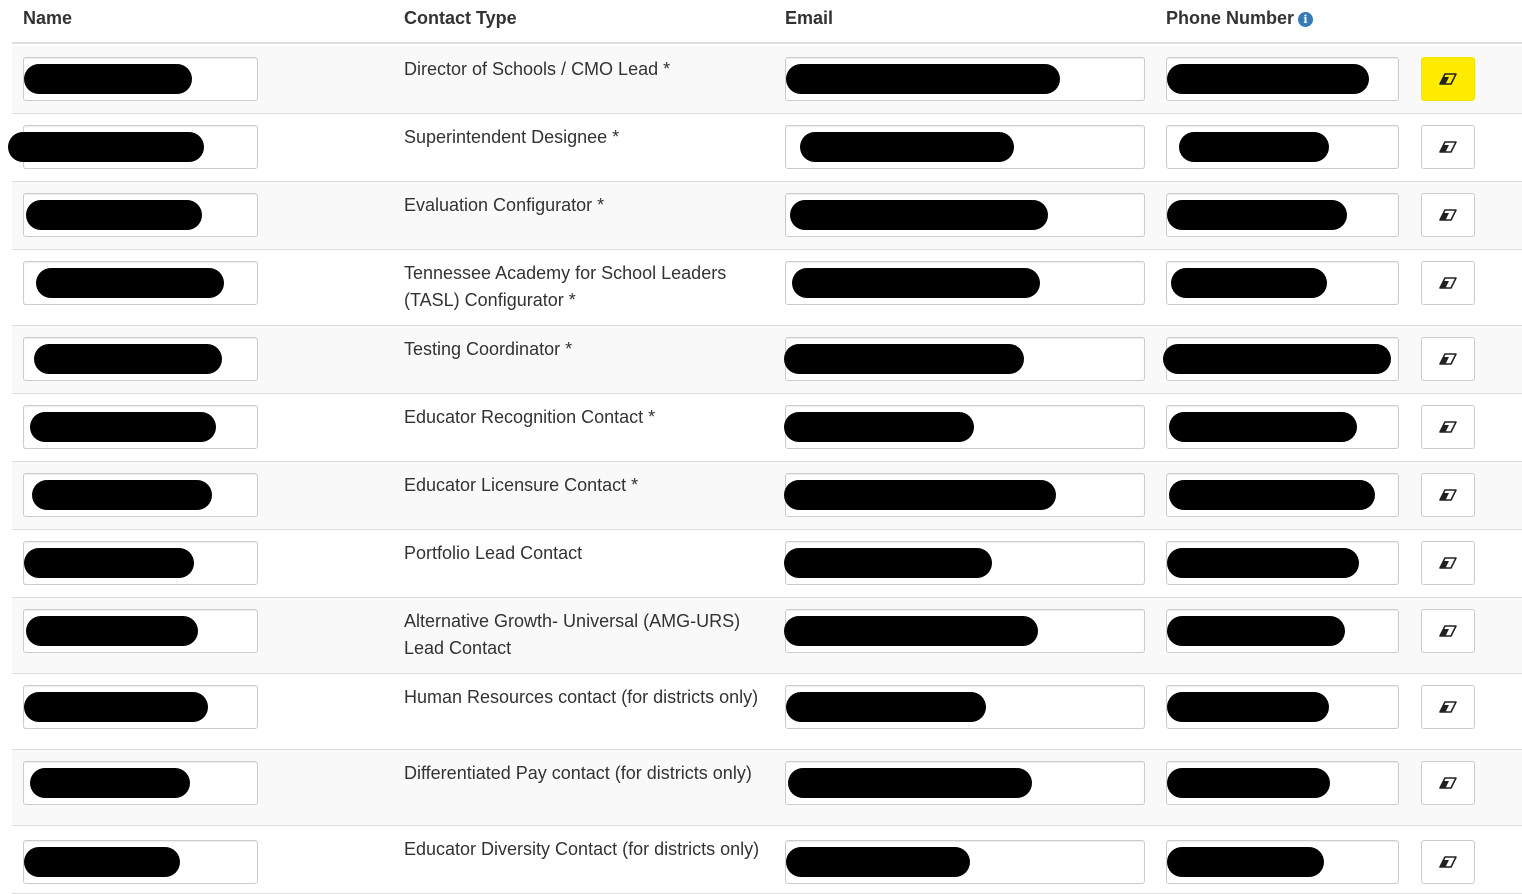 The width and height of the screenshot is (1522, 894). What do you see at coordinates (1306, 19) in the screenshot?
I see `info-icon: i` at bounding box center [1306, 19].